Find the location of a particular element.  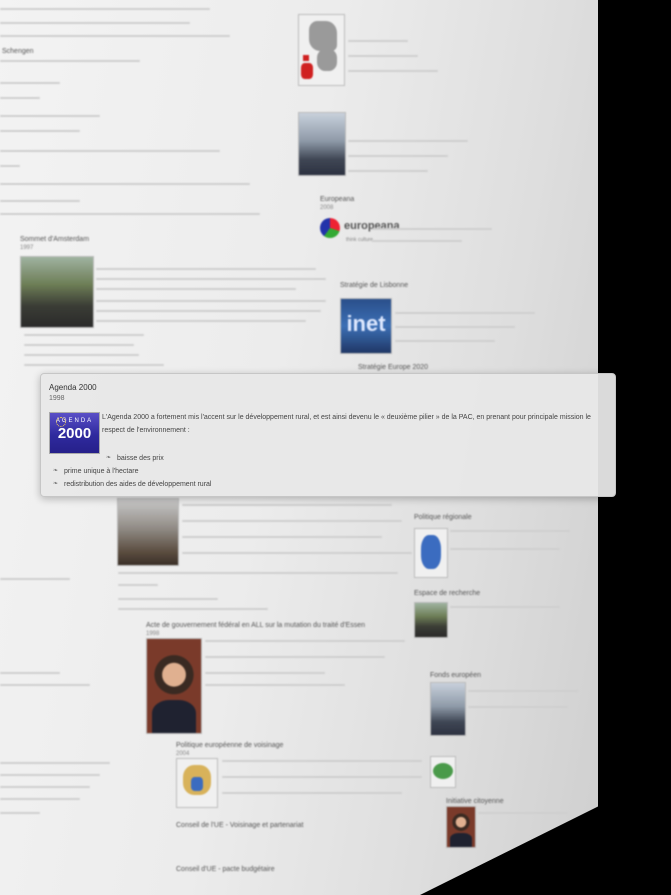

europeana-tagline: think culture is located at coordinates (359, 240).